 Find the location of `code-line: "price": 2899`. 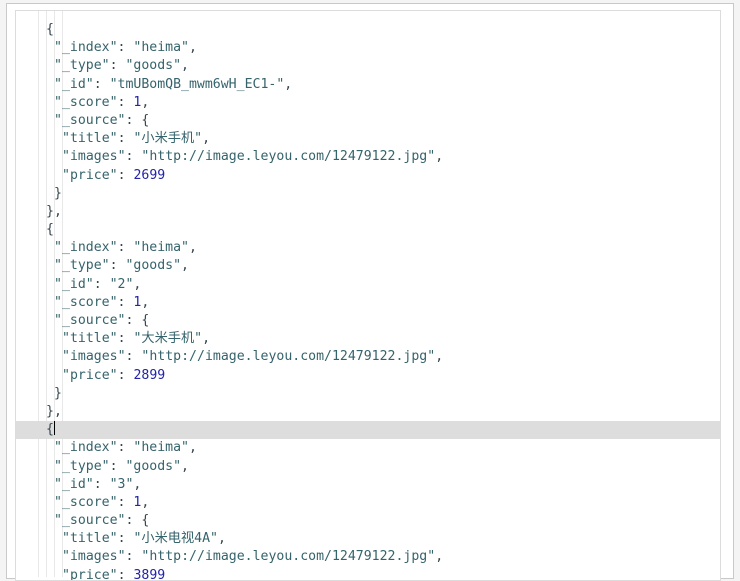

code-line: "price": 2899 is located at coordinates (368, 376).